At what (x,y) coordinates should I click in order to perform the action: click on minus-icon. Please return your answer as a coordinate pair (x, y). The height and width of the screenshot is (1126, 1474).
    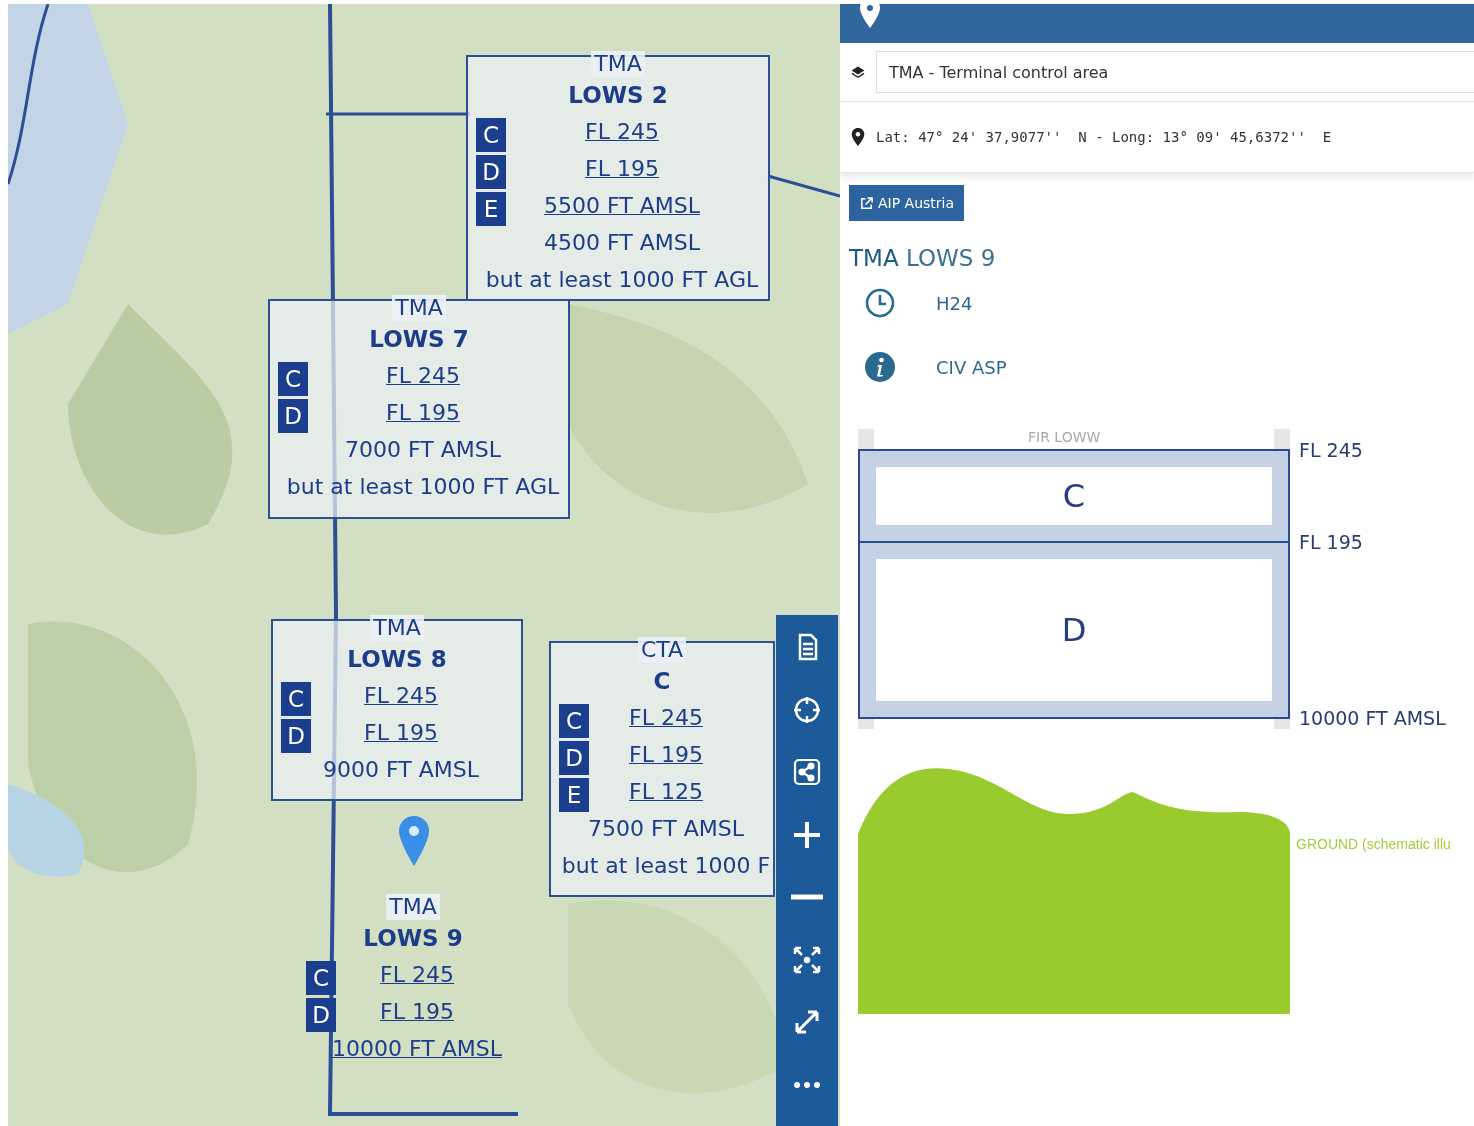
    Looking at the image, I should click on (807, 897).